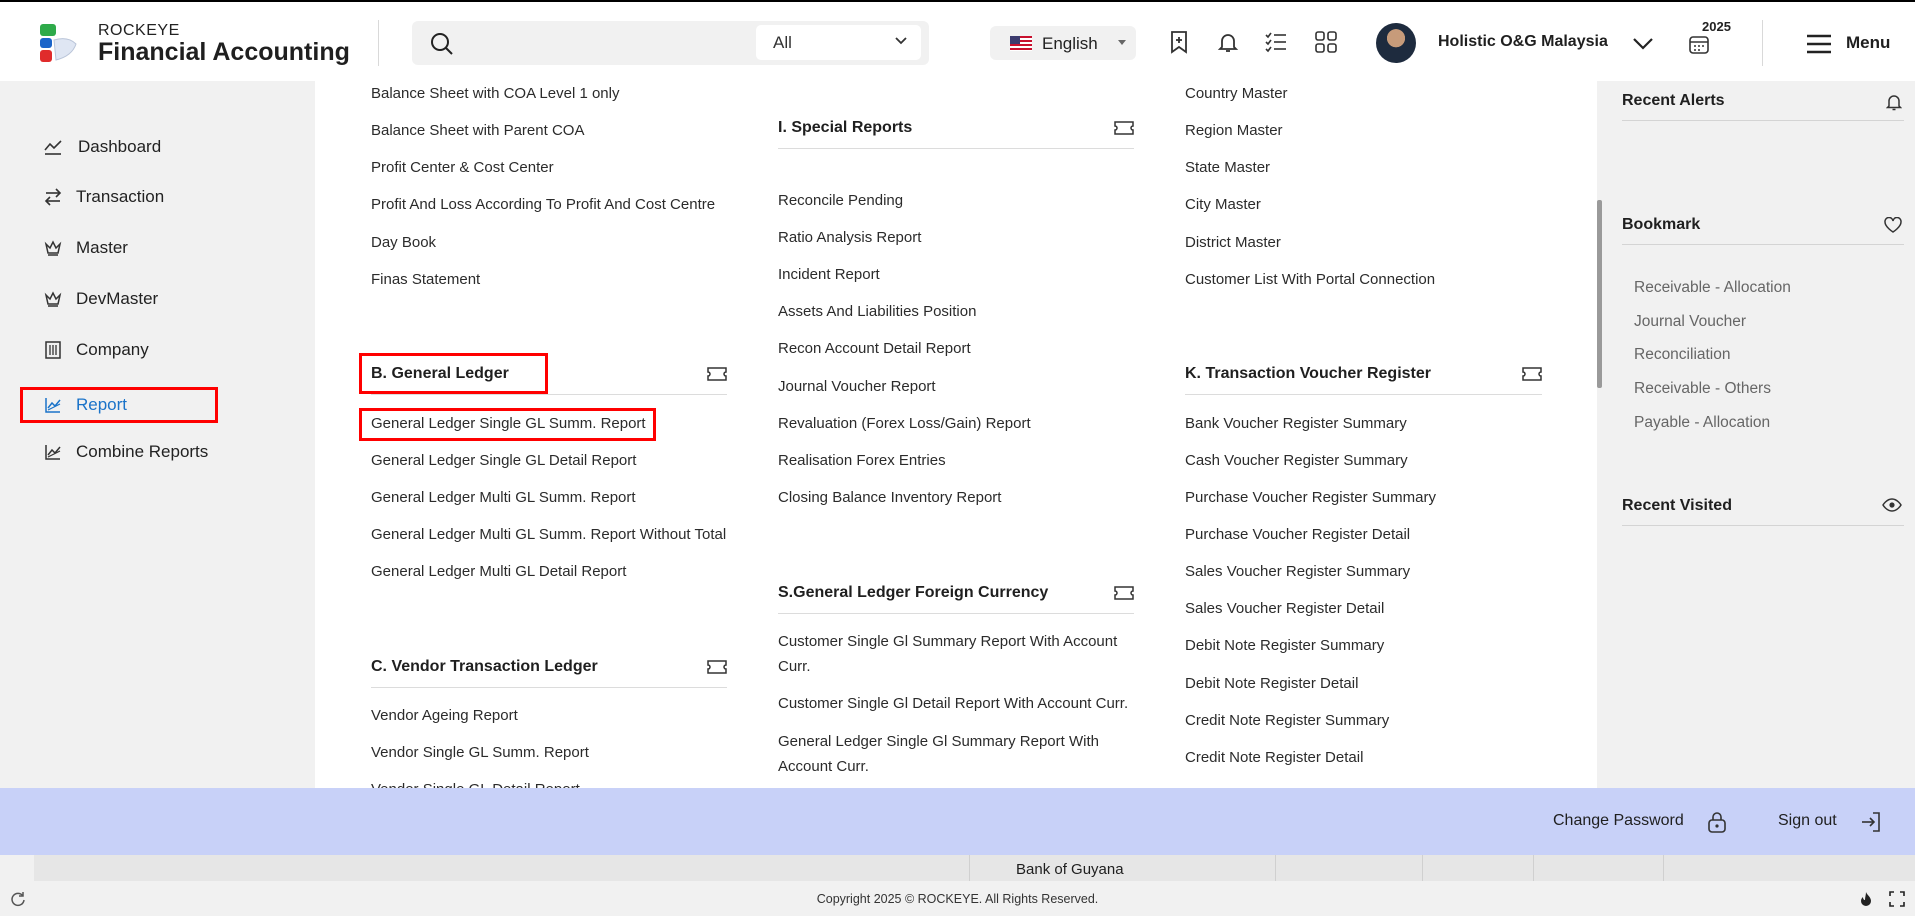  I want to click on company-name: Holistic O&G Malaysia, so click(1523, 42).